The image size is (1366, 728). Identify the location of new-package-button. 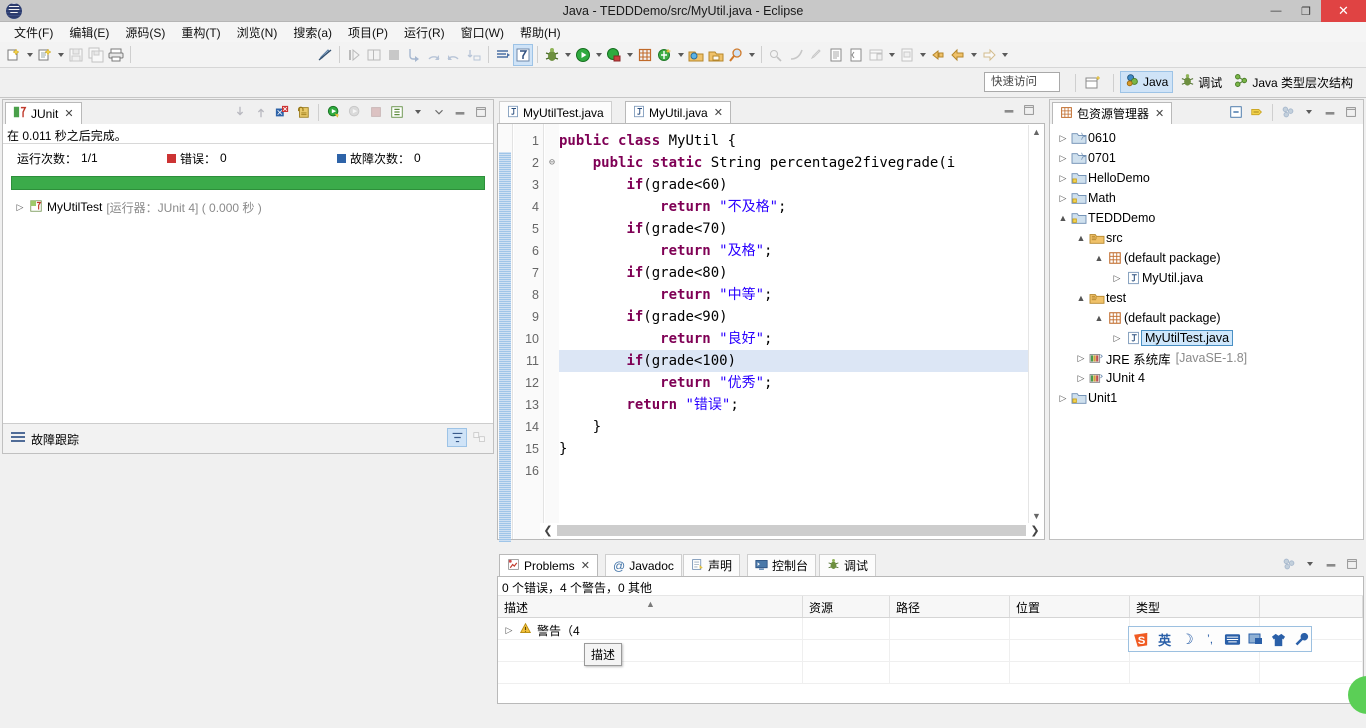
(645, 55).